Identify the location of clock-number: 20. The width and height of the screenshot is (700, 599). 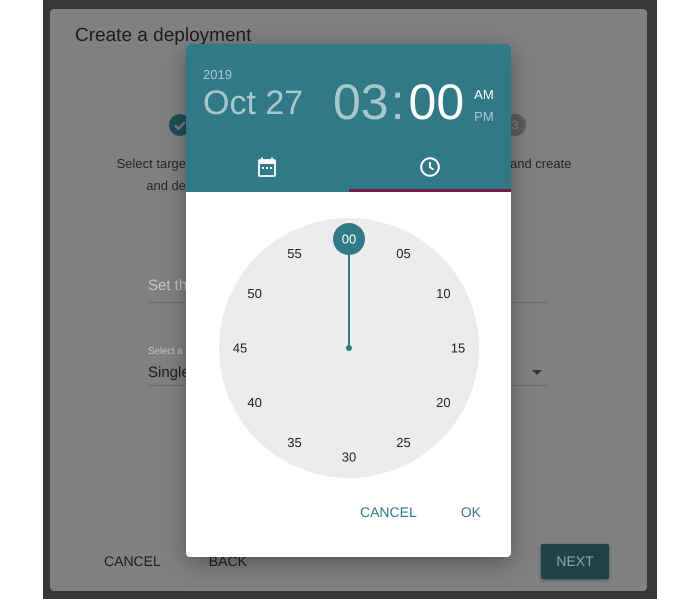
(443, 402).